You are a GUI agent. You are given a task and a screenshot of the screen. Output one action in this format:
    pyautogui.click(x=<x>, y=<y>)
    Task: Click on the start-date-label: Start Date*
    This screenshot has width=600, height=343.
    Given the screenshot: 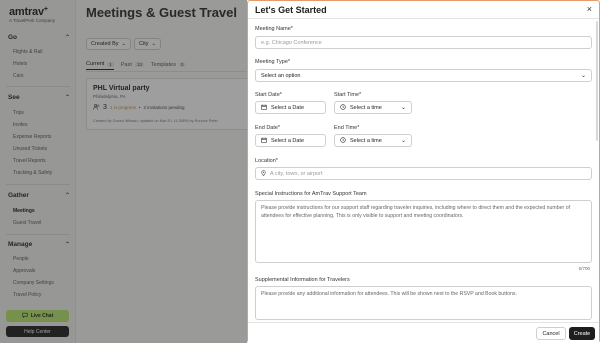 What is the action you would take?
    pyautogui.click(x=268, y=95)
    